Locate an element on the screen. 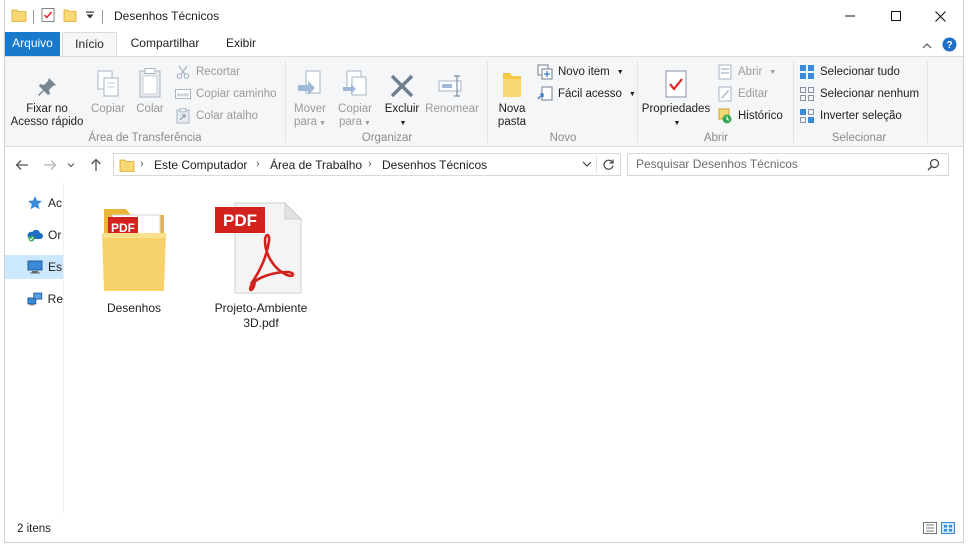  chevron-up-icon is located at coordinates (927, 46).